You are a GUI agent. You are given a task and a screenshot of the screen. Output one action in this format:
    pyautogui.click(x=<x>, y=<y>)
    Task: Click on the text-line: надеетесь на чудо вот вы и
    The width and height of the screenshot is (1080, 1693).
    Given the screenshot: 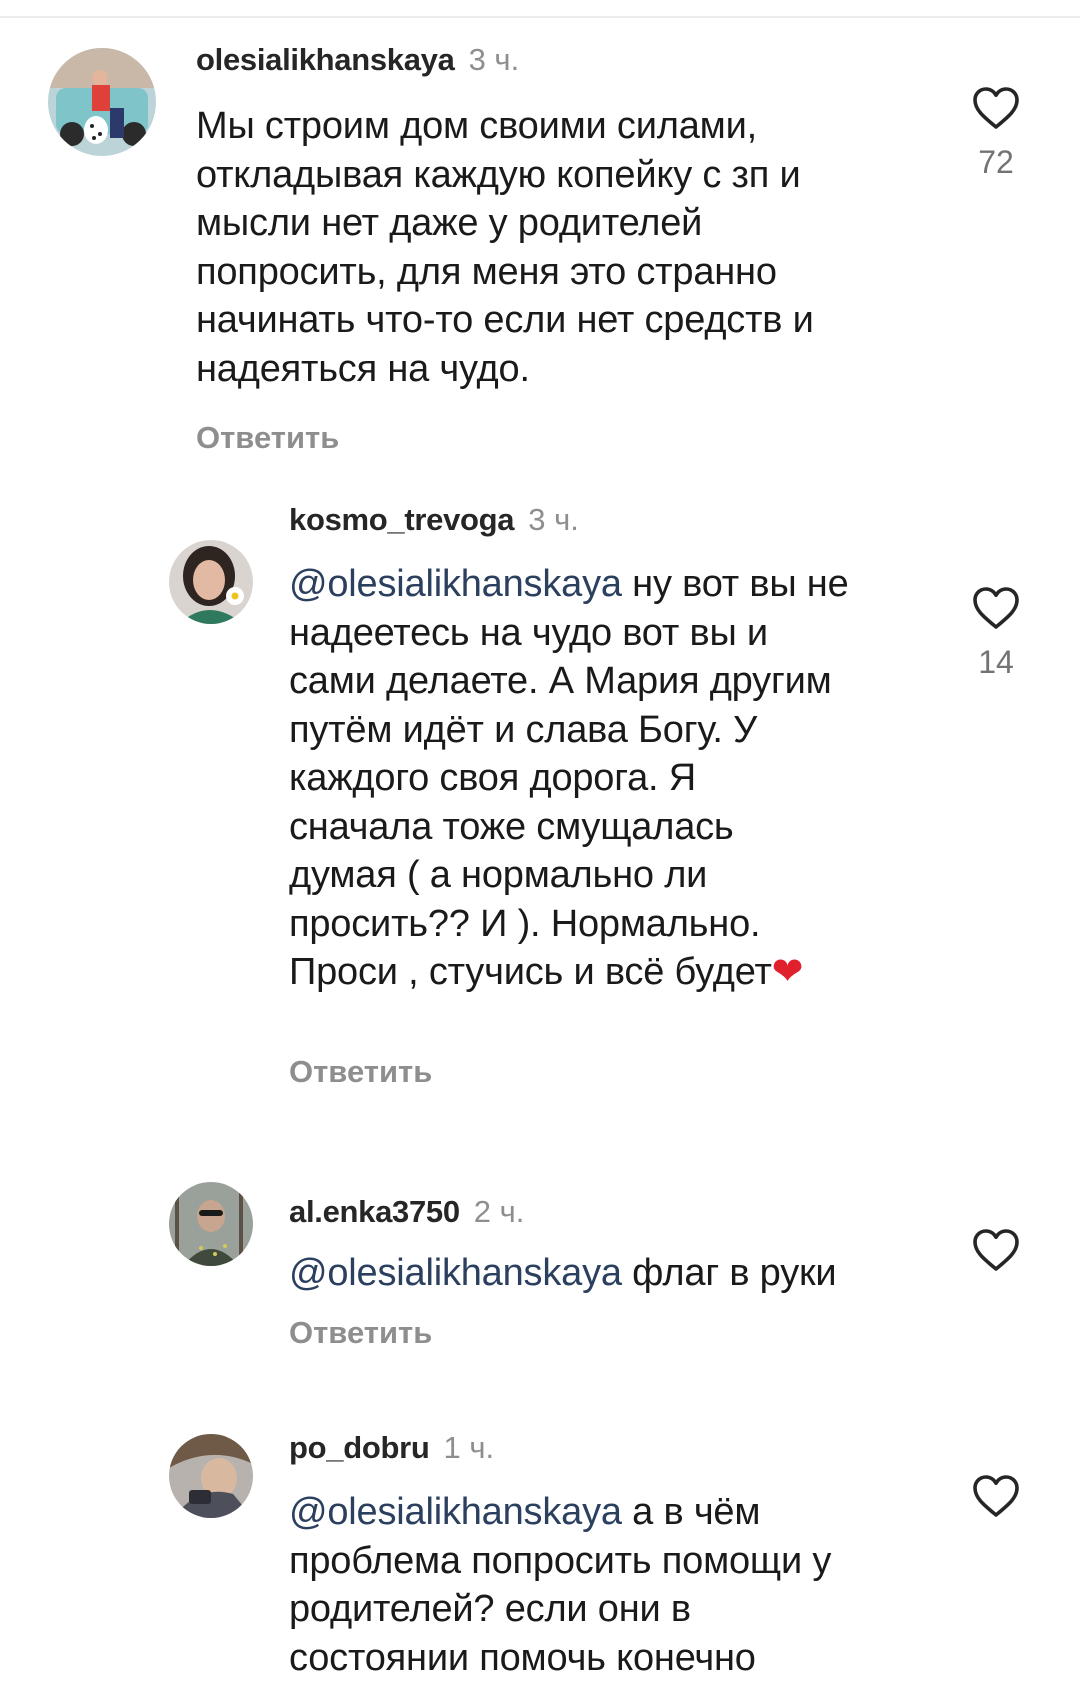 What is the action you would take?
    pyautogui.click(x=528, y=632)
    